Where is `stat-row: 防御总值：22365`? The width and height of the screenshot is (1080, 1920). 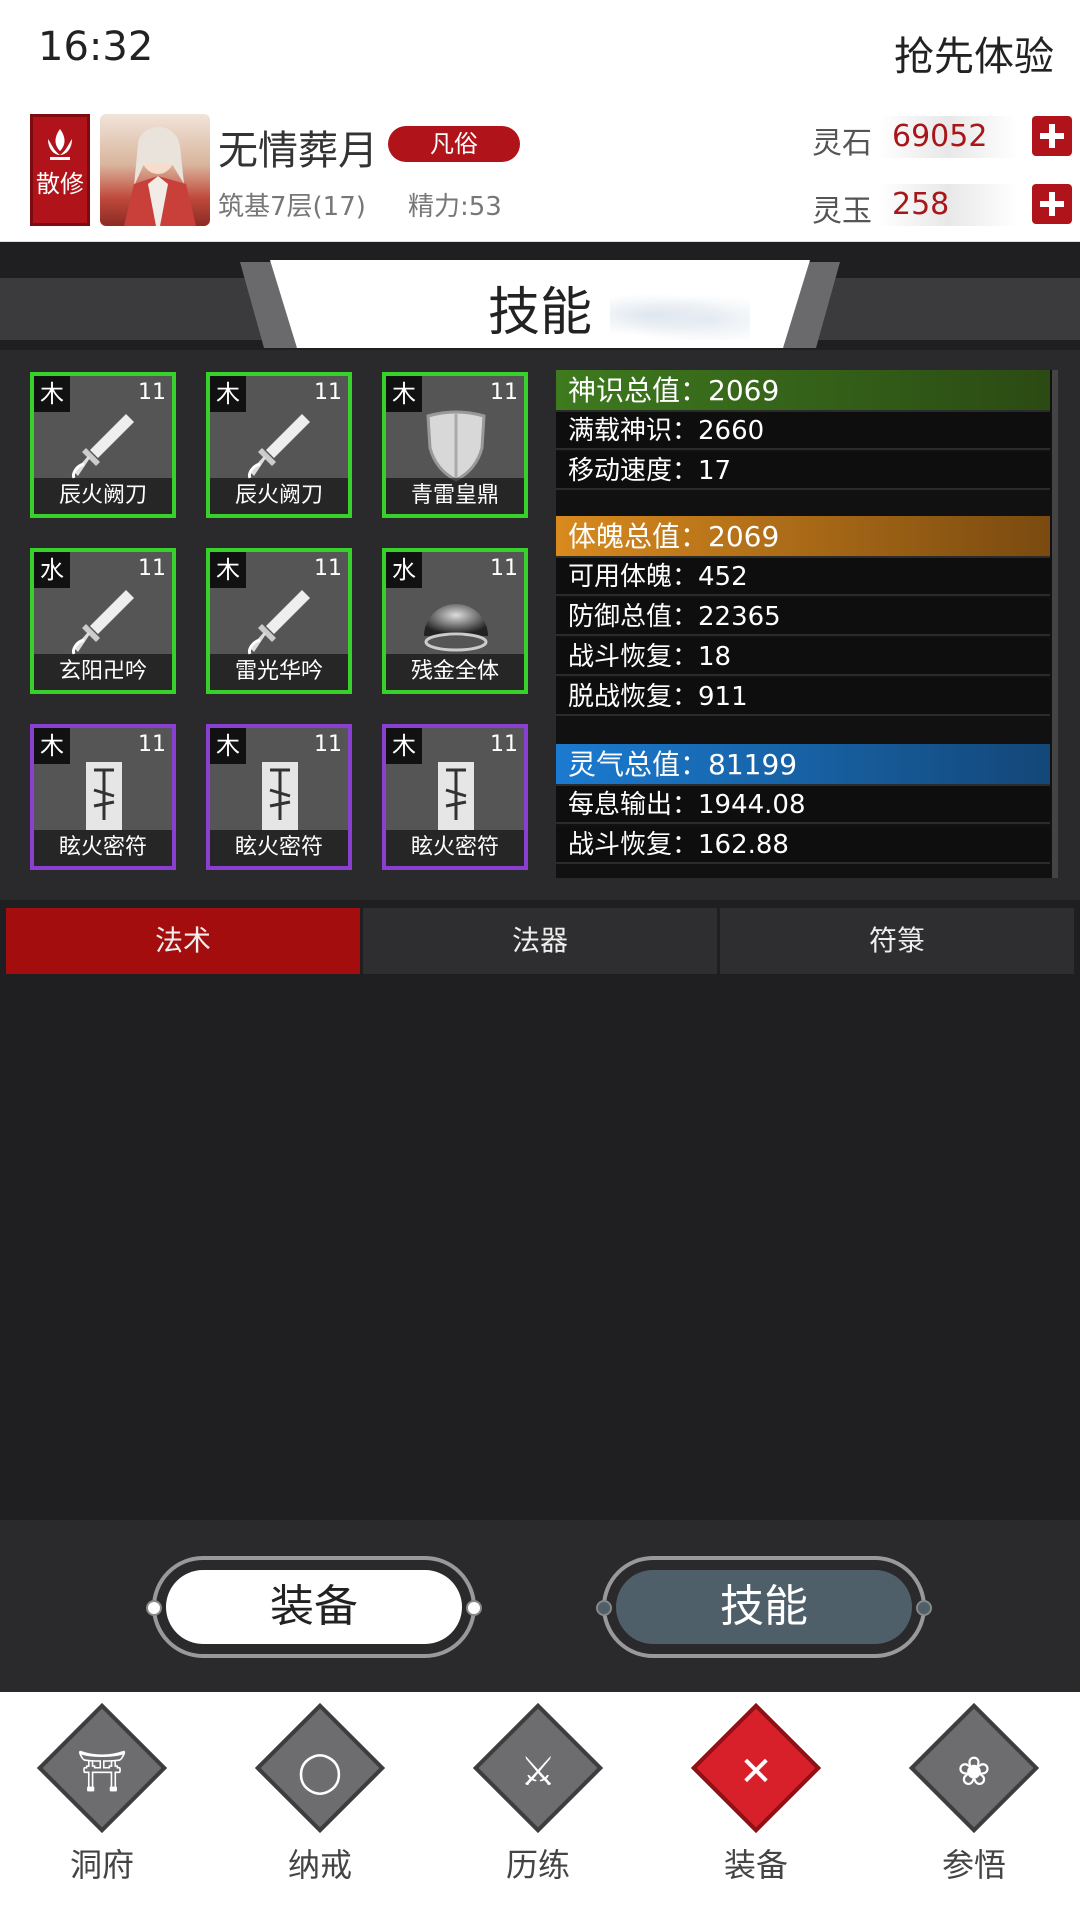
stat-row: 防御总值：22365 is located at coordinates (803, 617).